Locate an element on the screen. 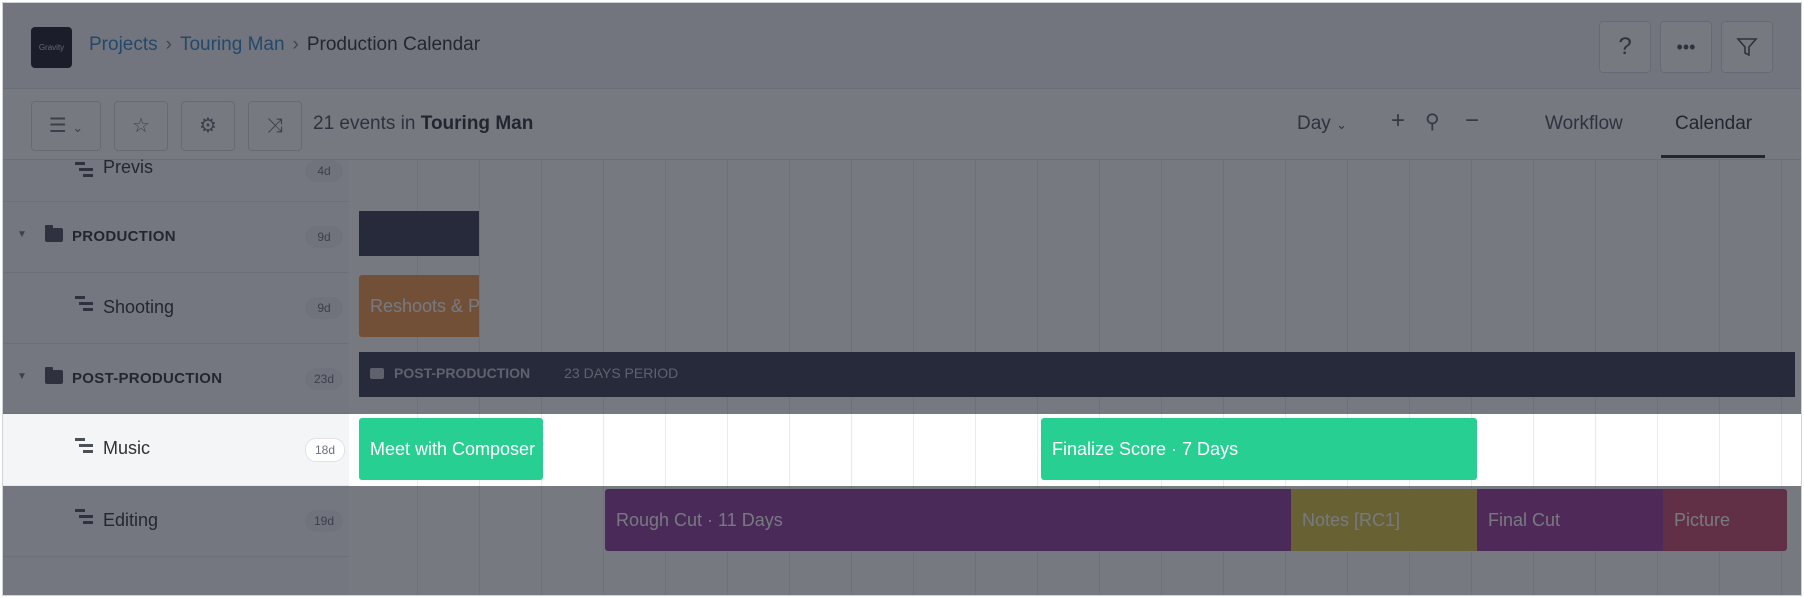 The image size is (1804, 598). view-mode-label: Day is located at coordinates (1314, 123).